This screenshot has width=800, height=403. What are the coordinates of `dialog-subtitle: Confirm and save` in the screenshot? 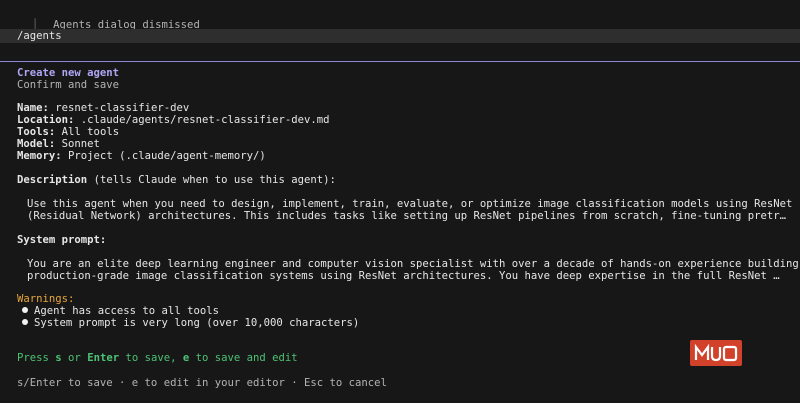 It's located at (68, 85).